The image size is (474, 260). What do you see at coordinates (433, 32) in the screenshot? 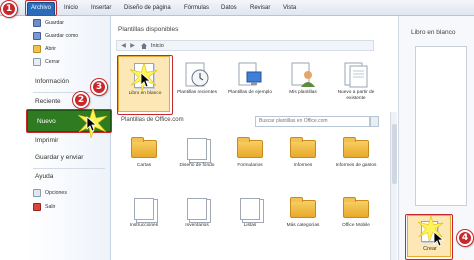
I see `preview-title: Libro en blanco` at bounding box center [433, 32].